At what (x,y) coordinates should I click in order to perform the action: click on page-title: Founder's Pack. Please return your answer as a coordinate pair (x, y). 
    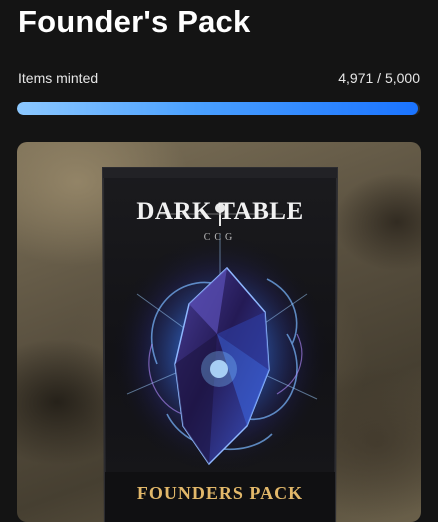
    Looking at the image, I should click on (134, 21).